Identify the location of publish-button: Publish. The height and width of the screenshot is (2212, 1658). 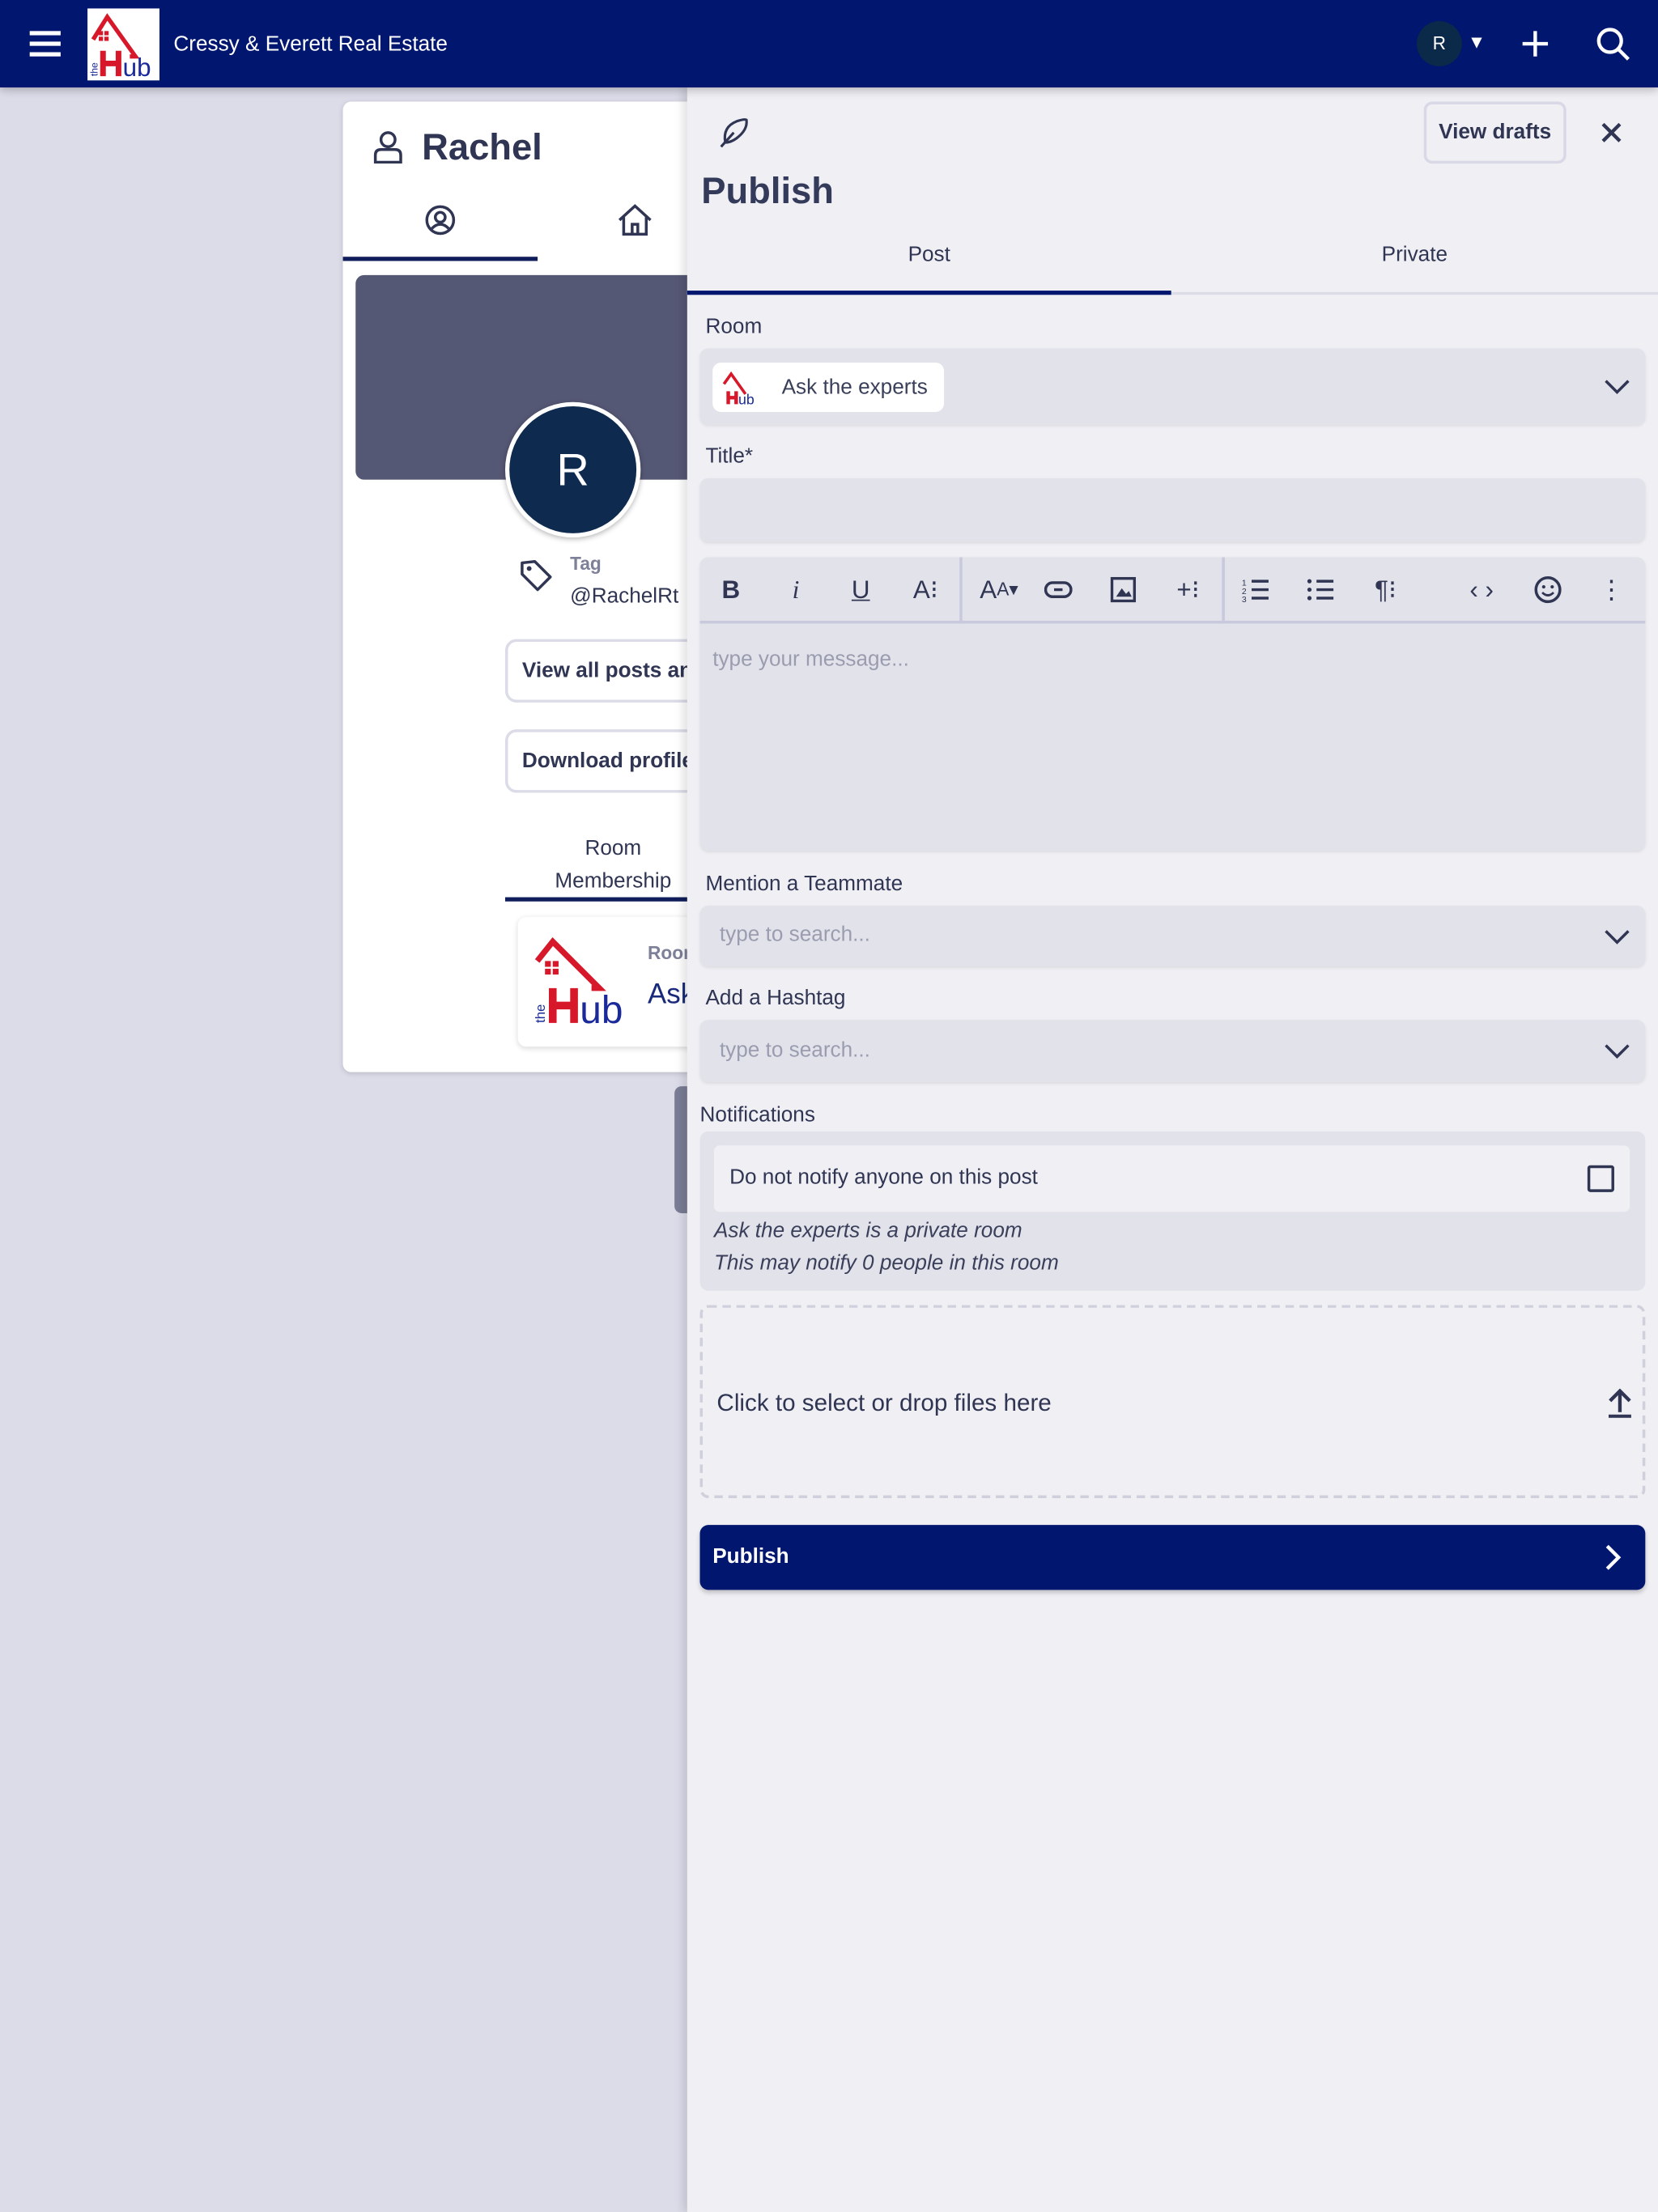
(1172, 1557).